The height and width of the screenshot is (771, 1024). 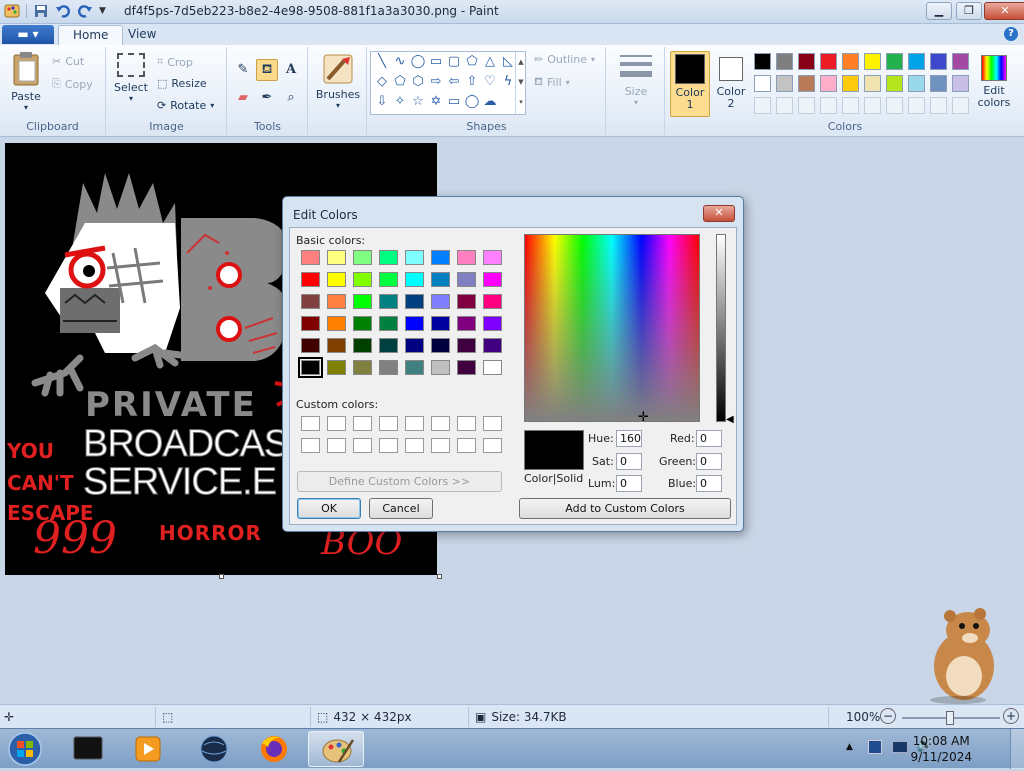 I want to click on close-button: ✕, so click(x=1004, y=11).